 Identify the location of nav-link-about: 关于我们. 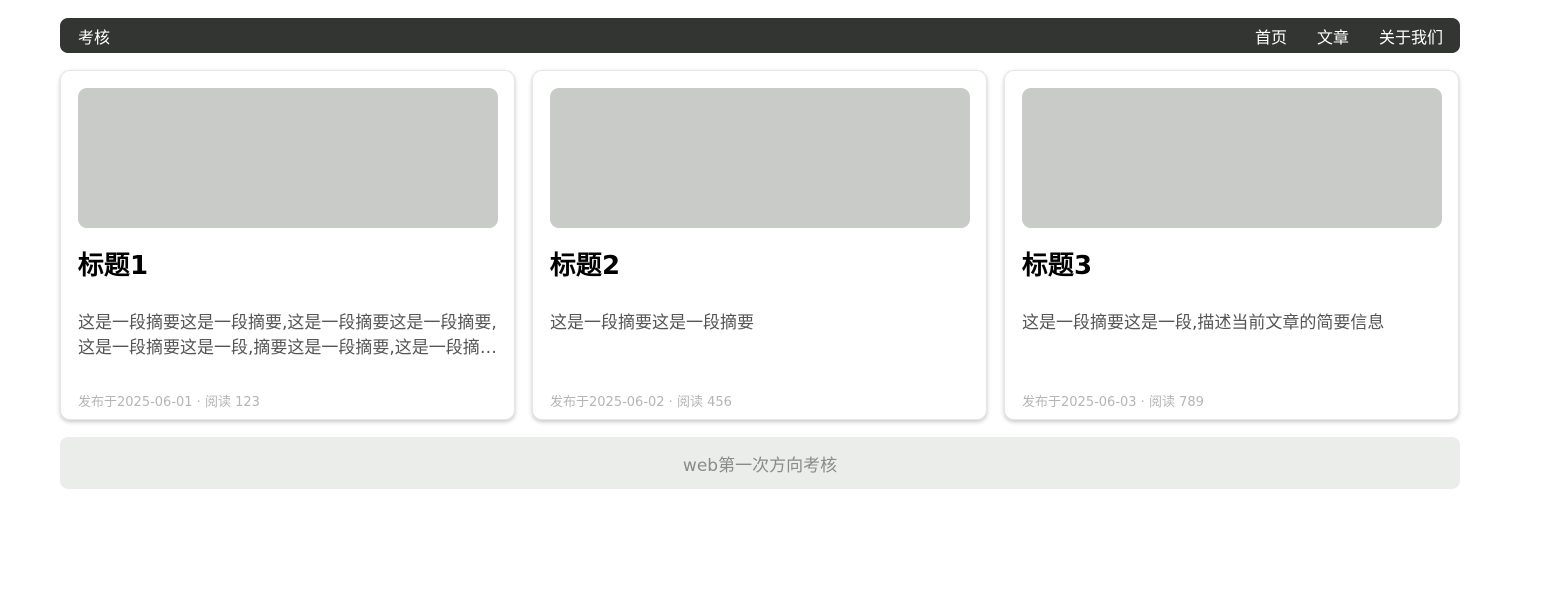
(1411, 36).